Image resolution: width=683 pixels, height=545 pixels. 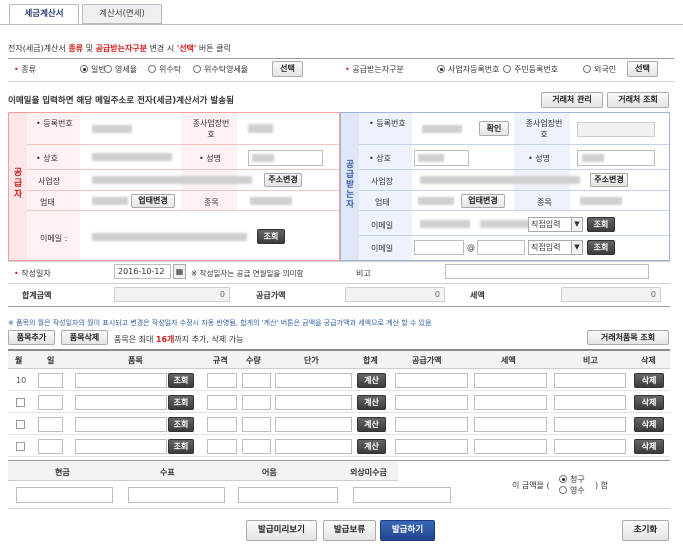 I want to click on buyer-email-button: 조회, so click(x=601, y=224).